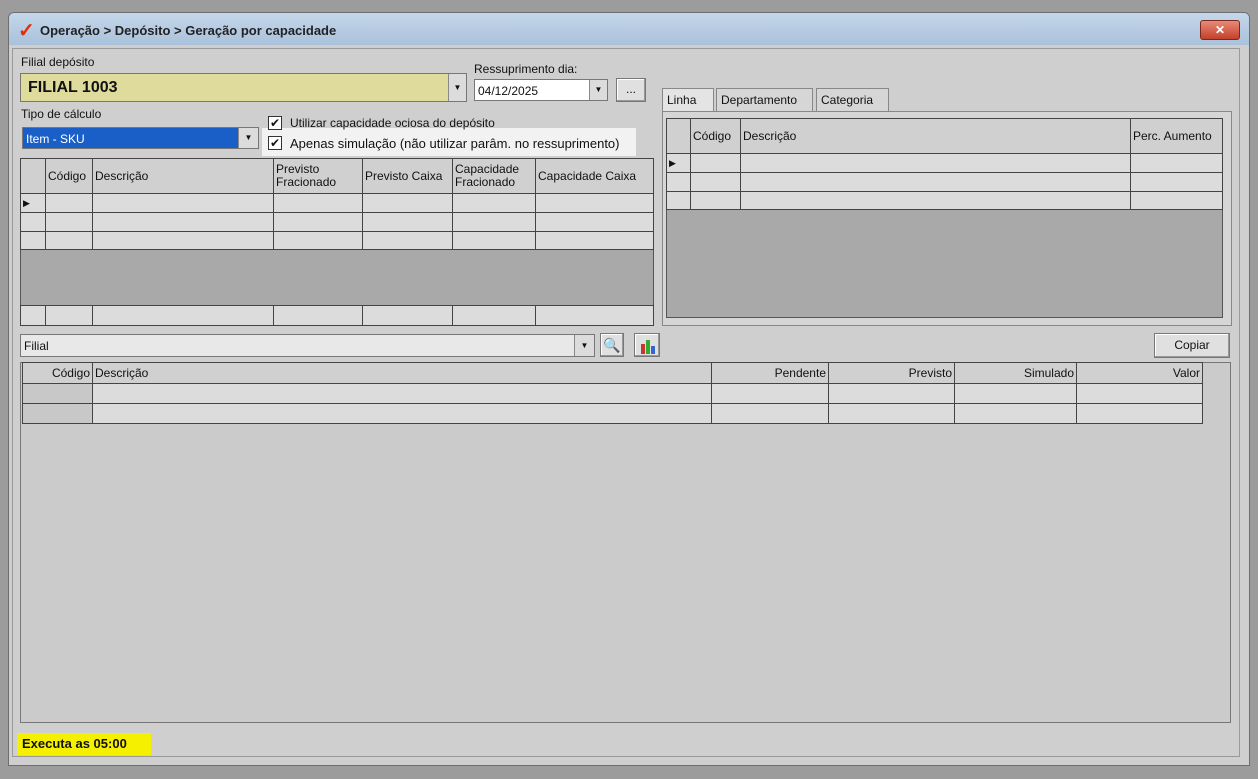  I want to click on status-schedule: Executa as 05:00, so click(84, 744).